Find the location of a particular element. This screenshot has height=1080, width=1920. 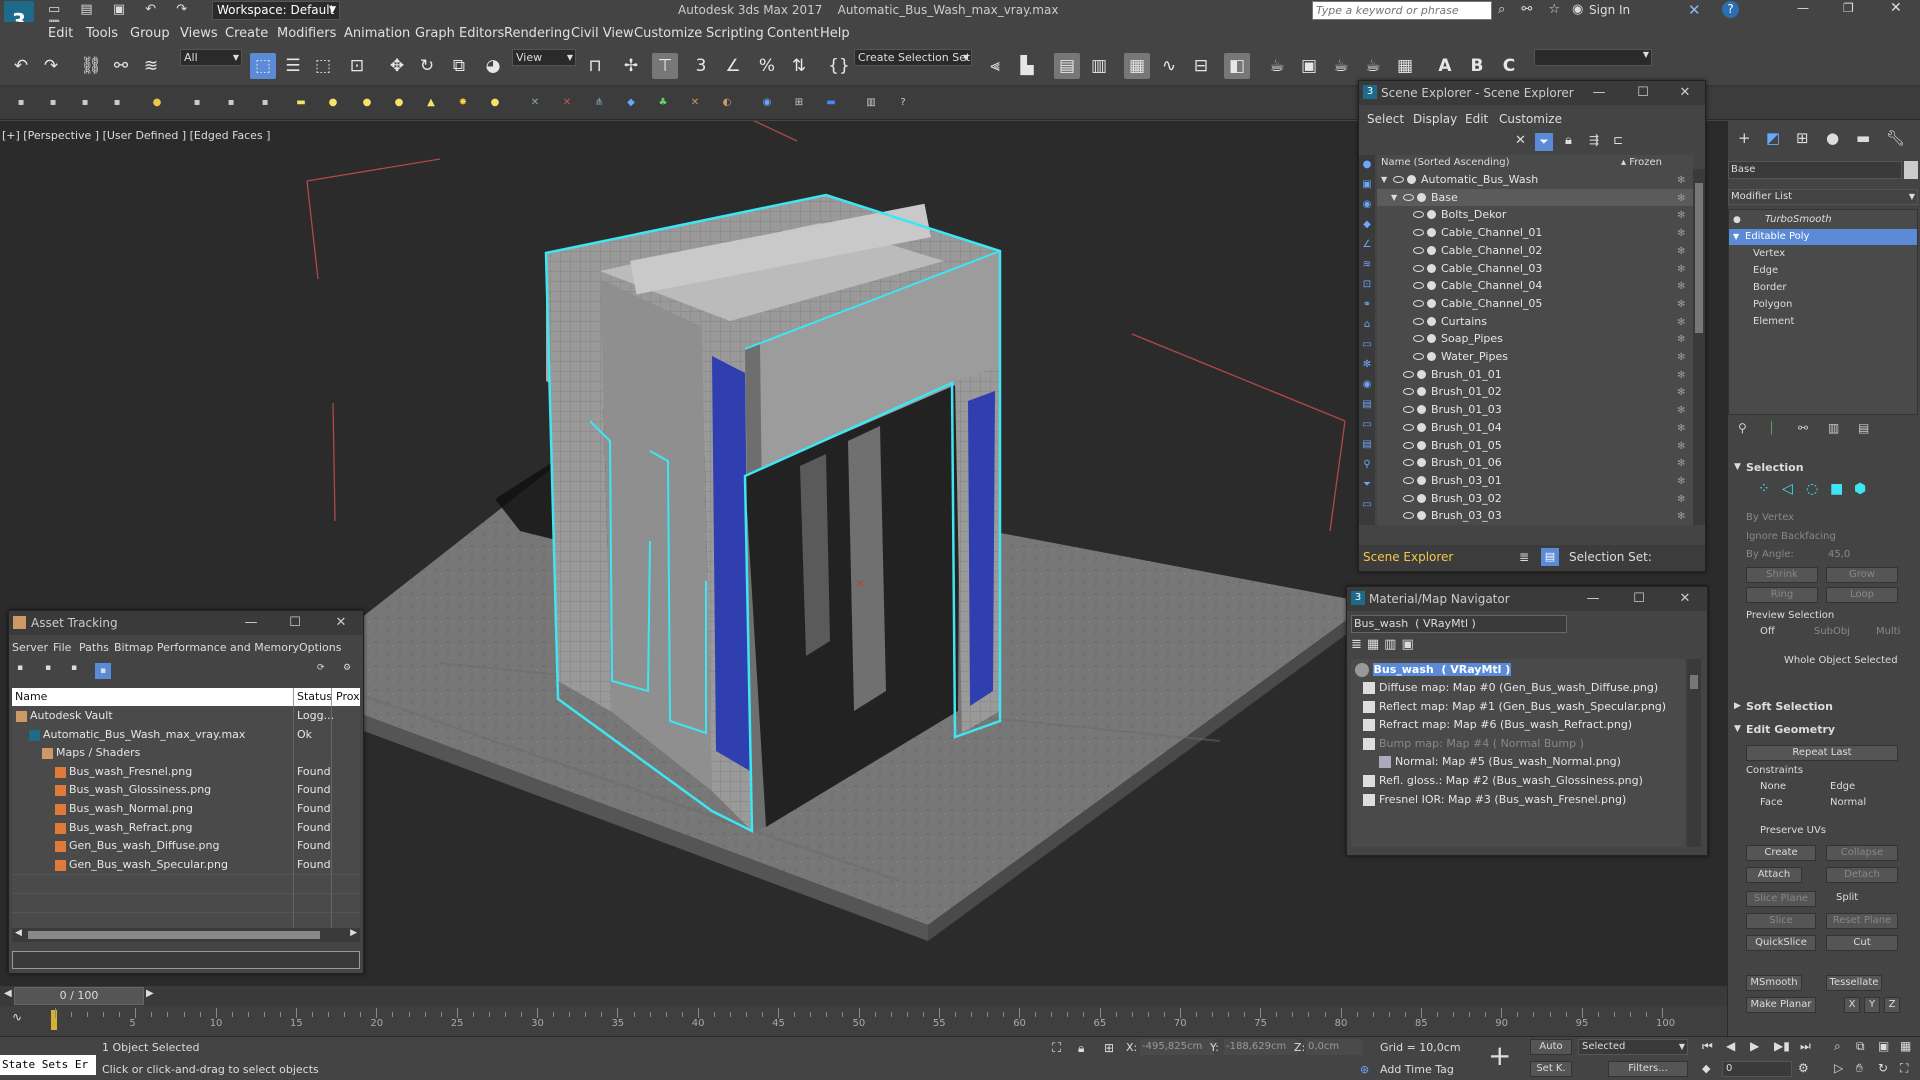

menu-tools: Tools is located at coordinates (102, 33).